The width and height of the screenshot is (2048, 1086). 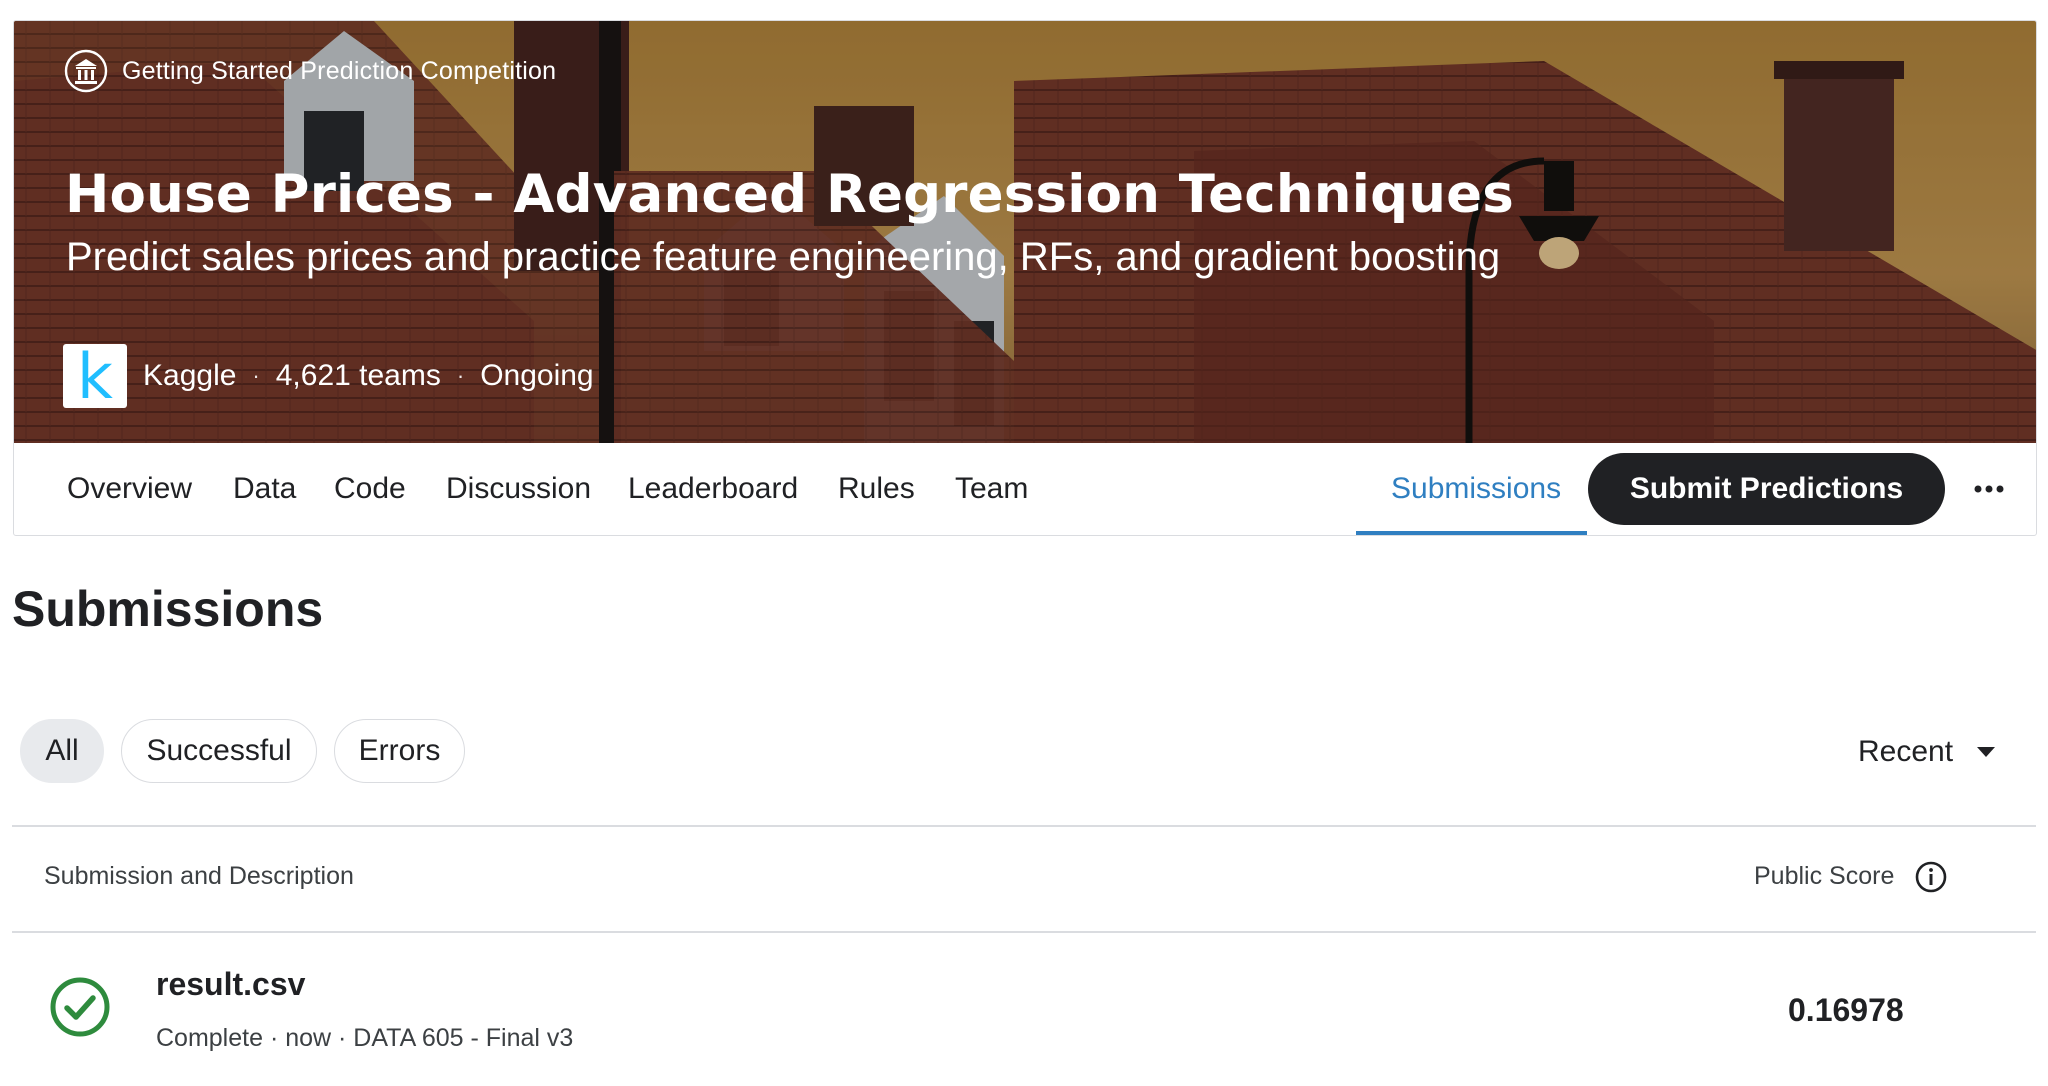 I want to click on sort-label: Recent, so click(x=1906, y=751).